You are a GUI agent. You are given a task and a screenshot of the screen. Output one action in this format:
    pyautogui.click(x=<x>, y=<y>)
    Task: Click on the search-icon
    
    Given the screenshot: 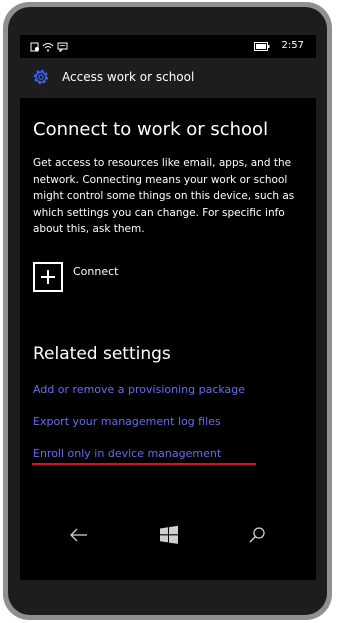 What is the action you would take?
    pyautogui.click(x=257, y=535)
    